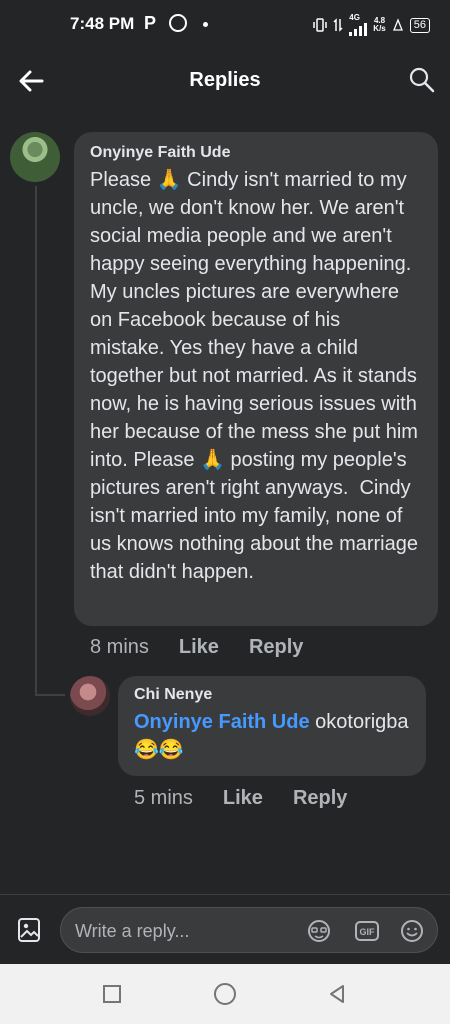 The image size is (450, 1024). I want to click on avatar-sticker-icon, so click(319, 931).